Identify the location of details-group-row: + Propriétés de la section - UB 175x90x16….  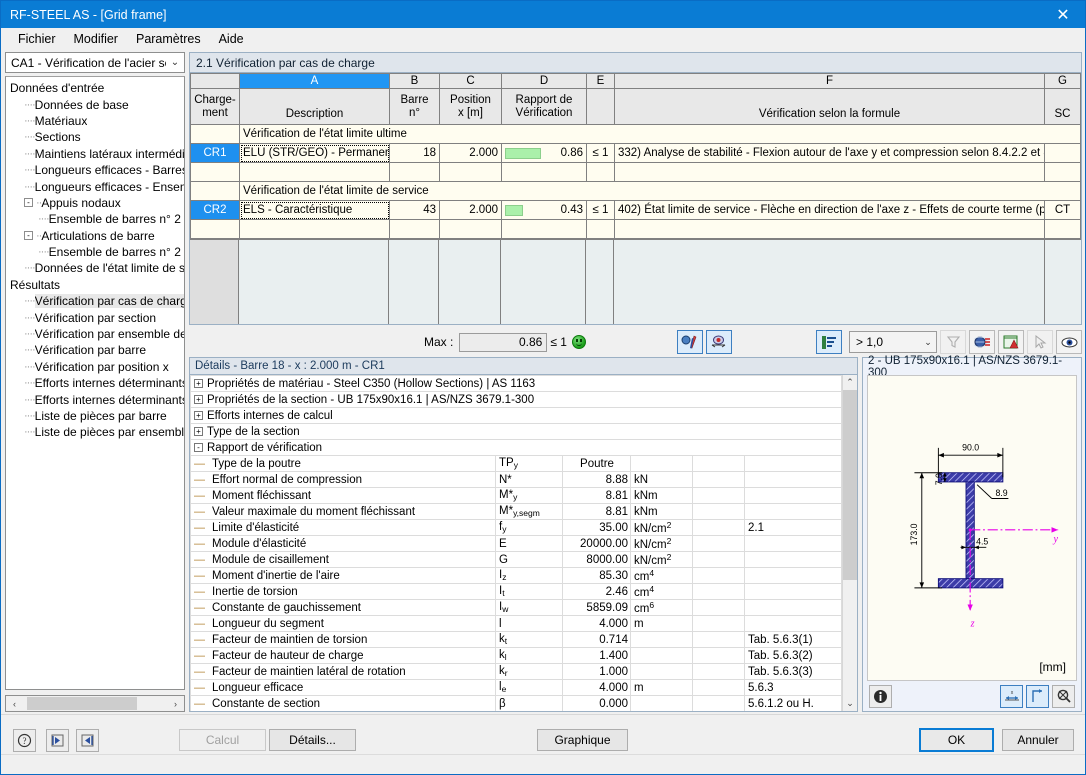
(516, 399).